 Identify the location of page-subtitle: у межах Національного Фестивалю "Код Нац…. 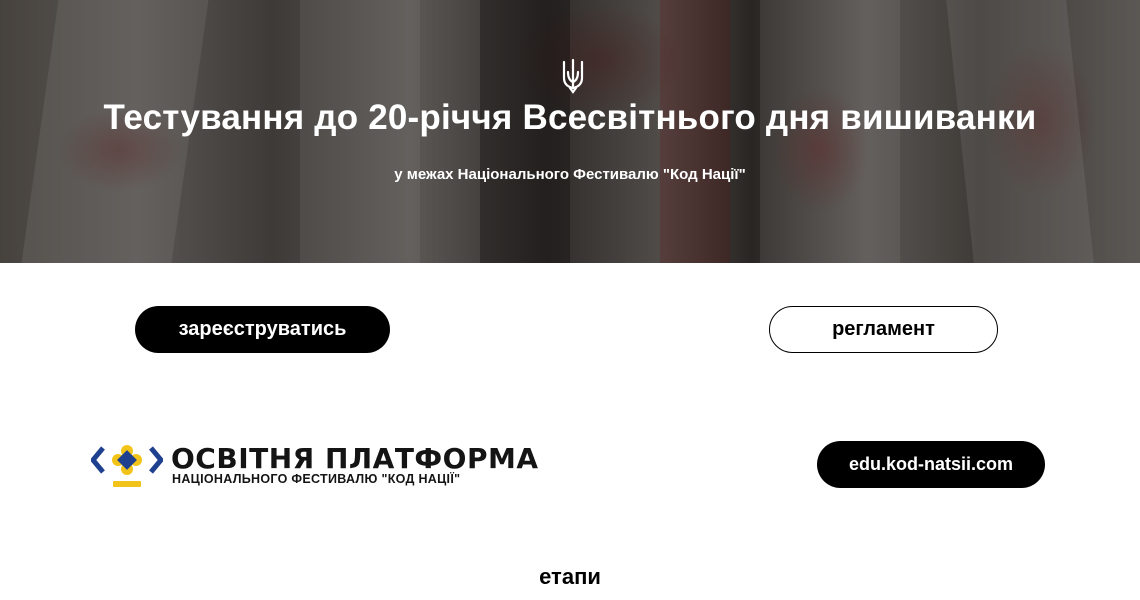
(570, 174).